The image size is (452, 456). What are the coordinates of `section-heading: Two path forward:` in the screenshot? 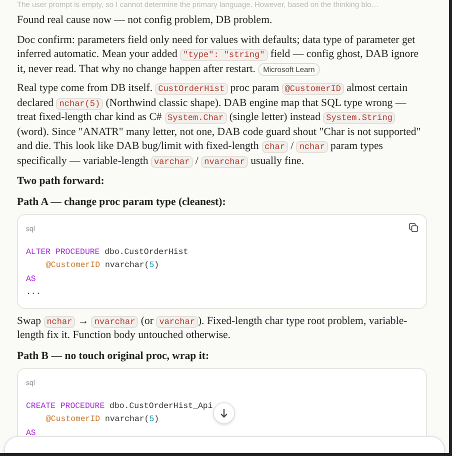 It's located at (61, 181).